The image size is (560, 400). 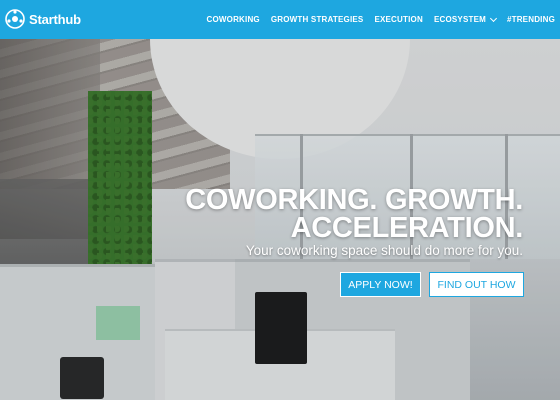 I want to click on apply-now-button: APPLY NOW!, so click(x=380, y=284).